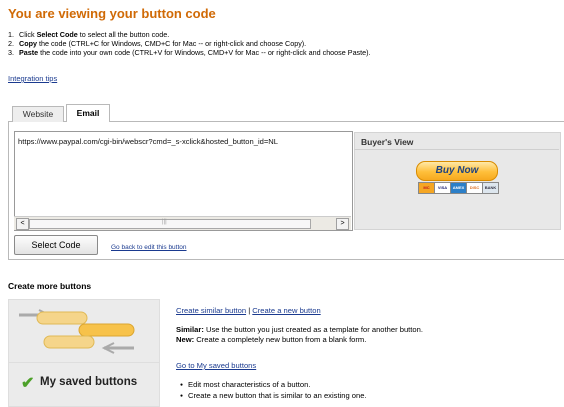  Describe the element at coordinates (271, 385) in the screenshot. I see `list-item: Edit most characteristics of a button.` at that location.